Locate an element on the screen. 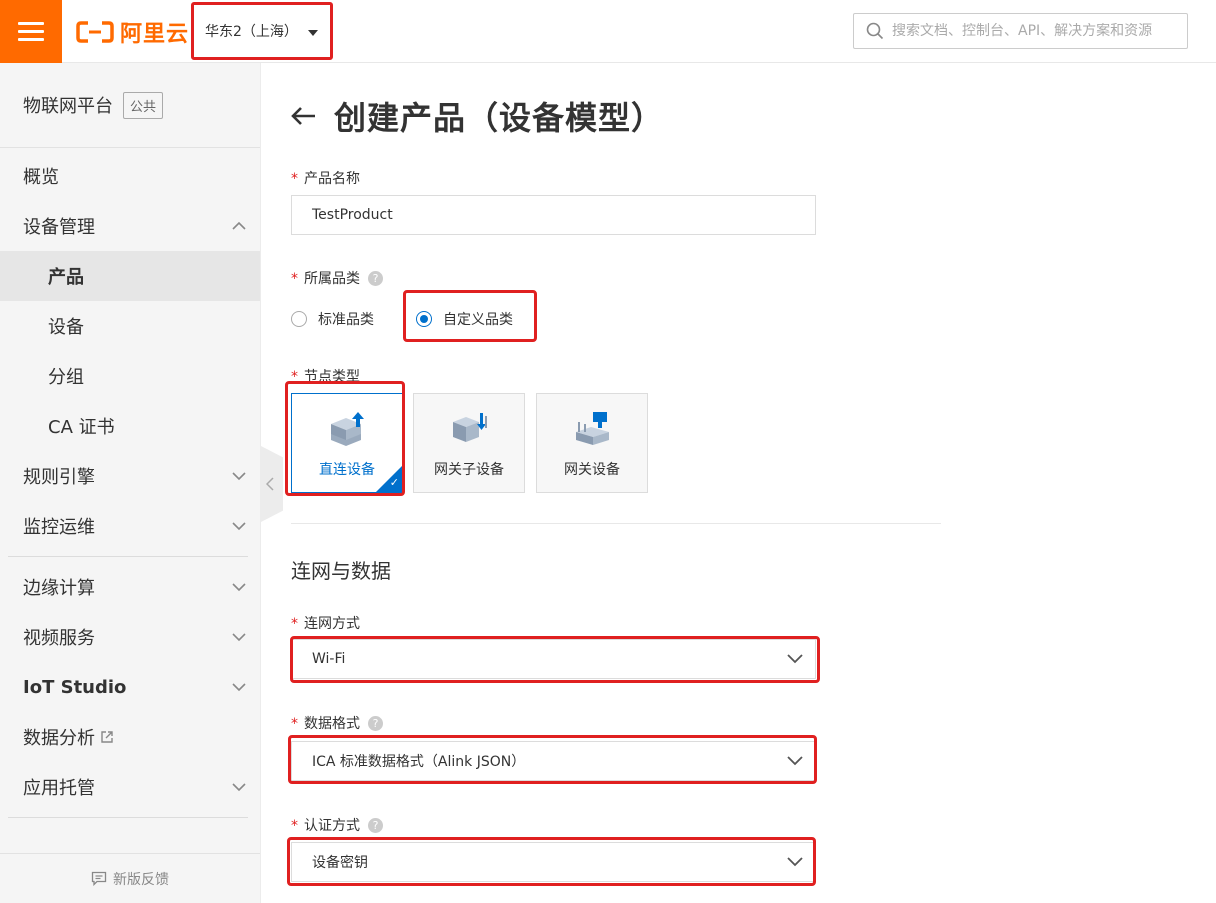 Image resolution: width=1216 pixels, height=903 pixels. sidebar-item-overview: 概览 is located at coordinates (130, 176).